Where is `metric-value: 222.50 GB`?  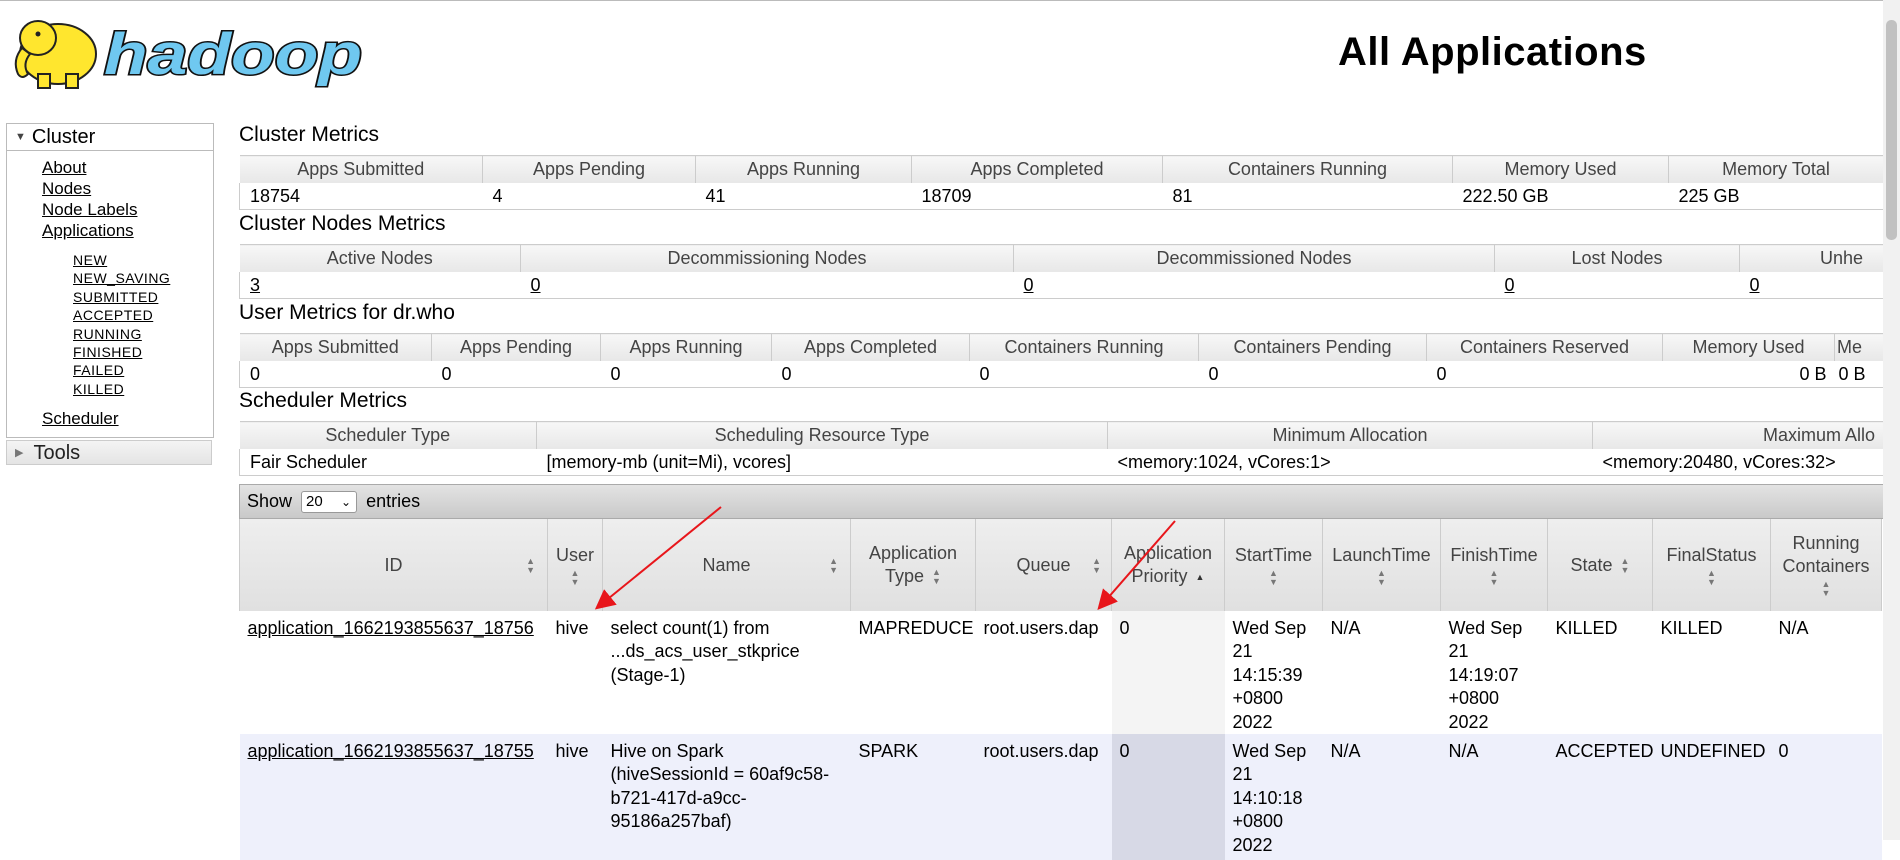
metric-value: 222.50 GB is located at coordinates (1560, 196).